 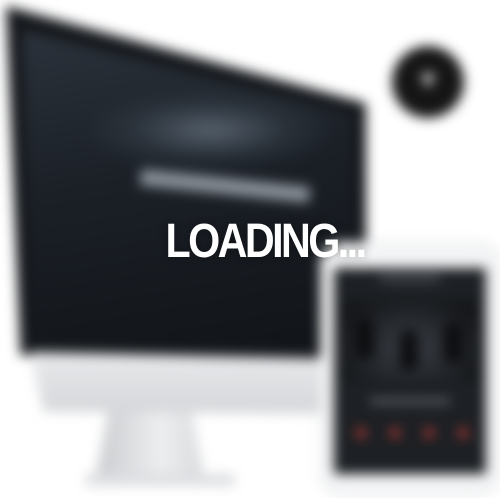 What do you see at coordinates (199, 383) in the screenshot?
I see `desktop-monitor-chin` at bounding box center [199, 383].